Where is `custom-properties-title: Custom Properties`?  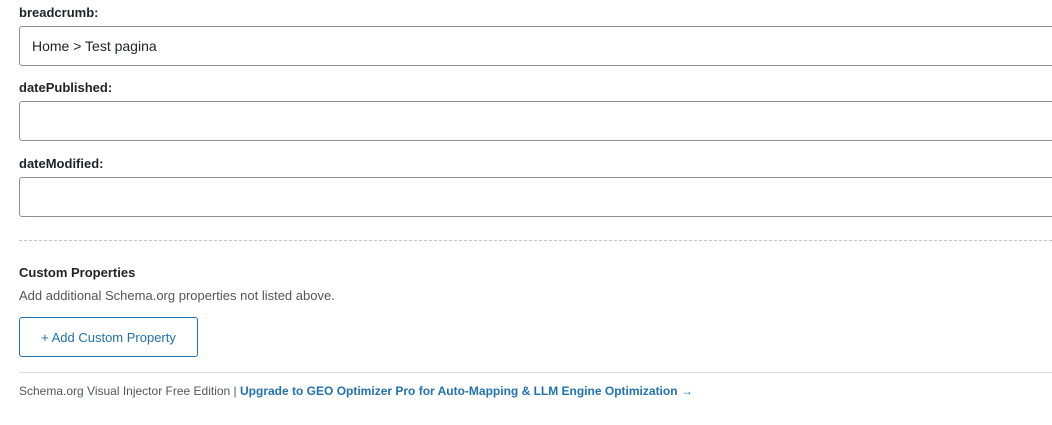
custom-properties-title: Custom Properties is located at coordinates (77, 272).